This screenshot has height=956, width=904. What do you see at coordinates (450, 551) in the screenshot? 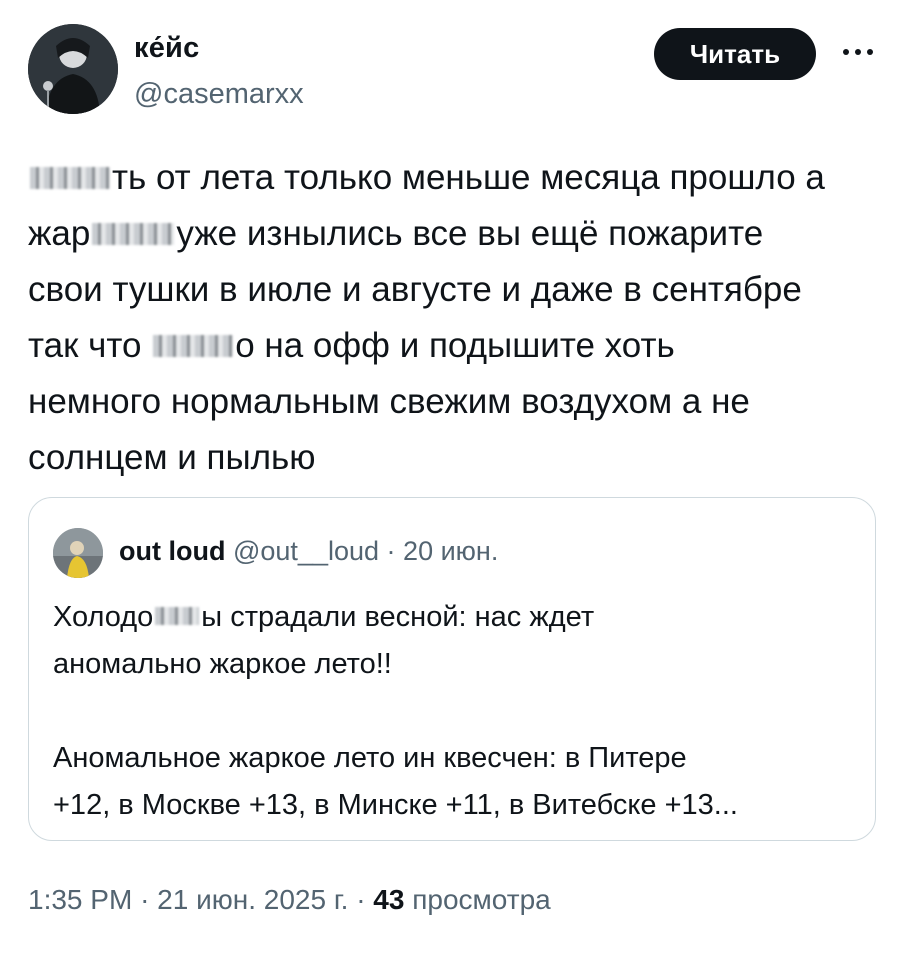
I see `quoted-date: 20 июн.` at bounding box center [450, 551].